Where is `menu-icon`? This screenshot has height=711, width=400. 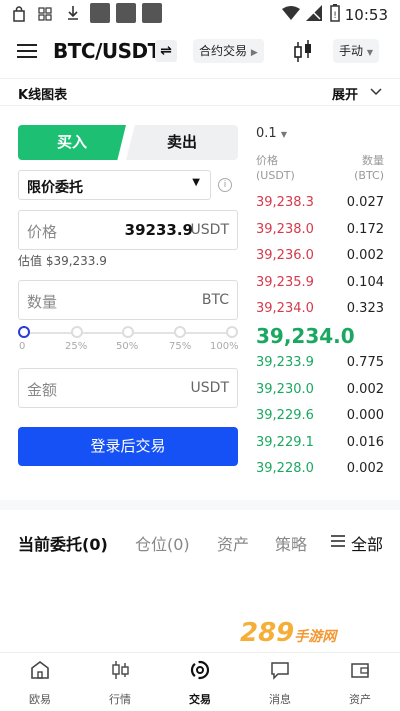
menu-icon is located at coordinates (27, 51).